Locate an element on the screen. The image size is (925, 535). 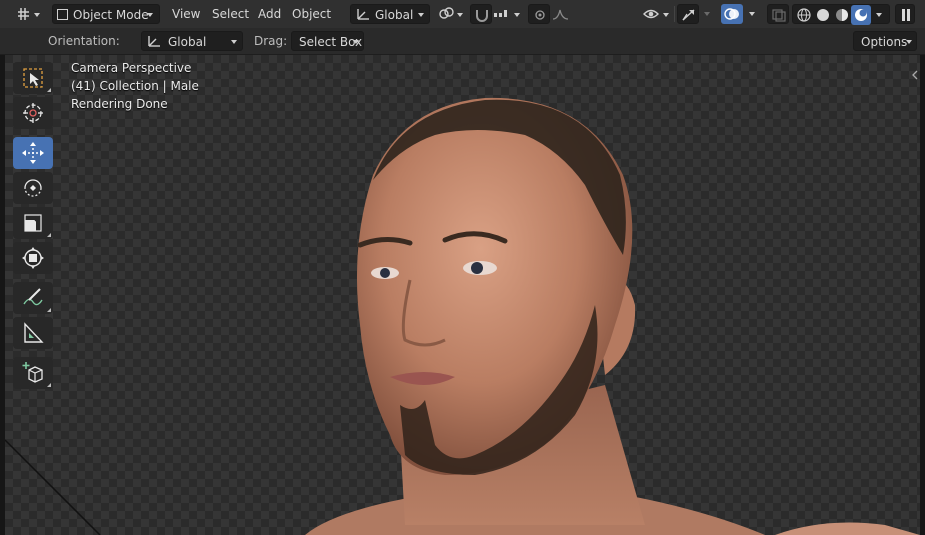
shading-icons is located at coordinates (839, 15).